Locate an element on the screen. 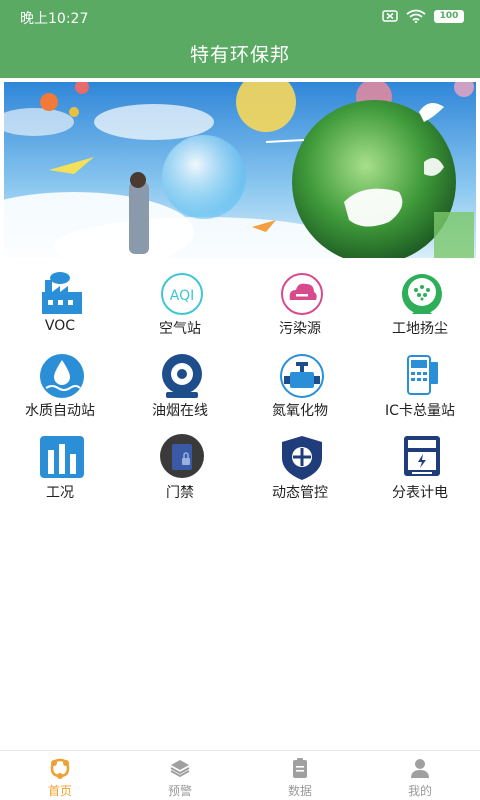 This screenshot has height=800, width=480. grid-item-label: IC卡总量站 is located at coordinates (420, 411).